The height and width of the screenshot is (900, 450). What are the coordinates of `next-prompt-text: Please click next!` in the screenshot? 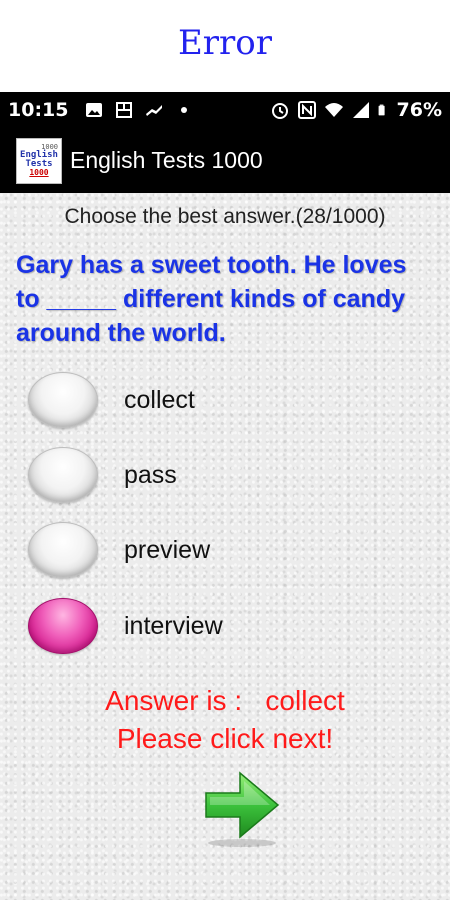 It's located at (225, 738).